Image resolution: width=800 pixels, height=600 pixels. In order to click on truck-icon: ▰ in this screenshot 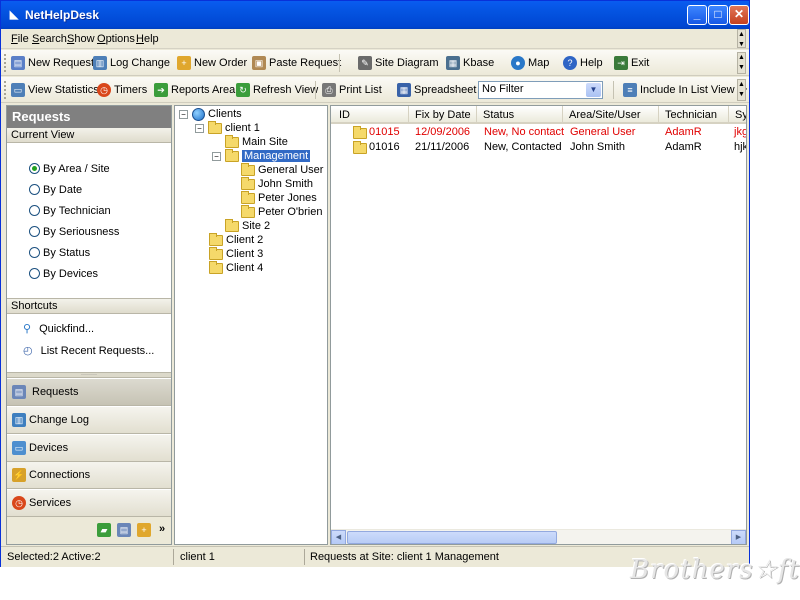, I will do `click(104, 530)`.